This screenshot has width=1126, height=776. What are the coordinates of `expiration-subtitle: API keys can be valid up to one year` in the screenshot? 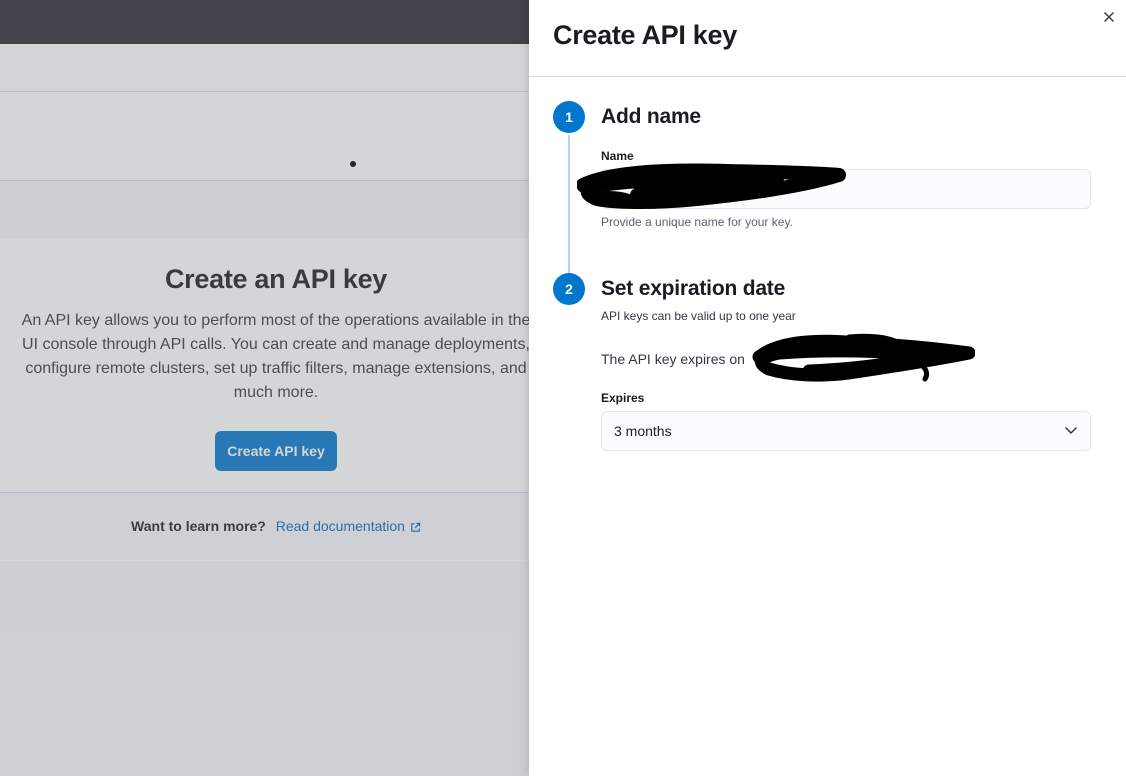 It's located at (698, 316).